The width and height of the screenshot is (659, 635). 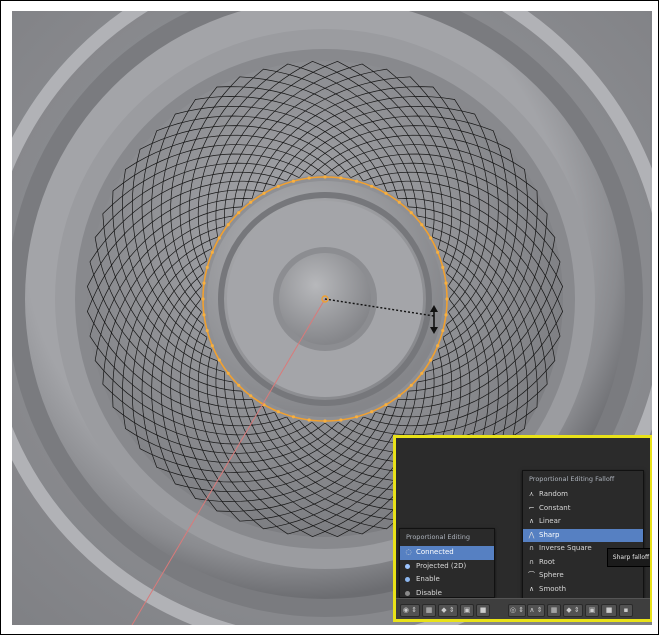 What do you see at coordinates (447, 580) in the screenshot?
I see `menu-item-enable: Enable` at bounding box center [447, 580].